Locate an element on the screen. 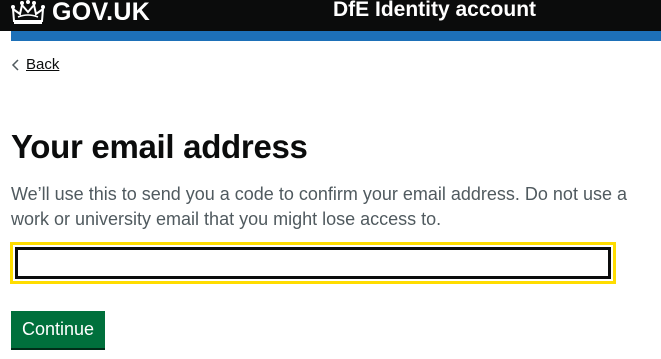 This screenshot has height=359, width=661. govuk-logo-link: GOV.UK is located at coordinates (80, 13).